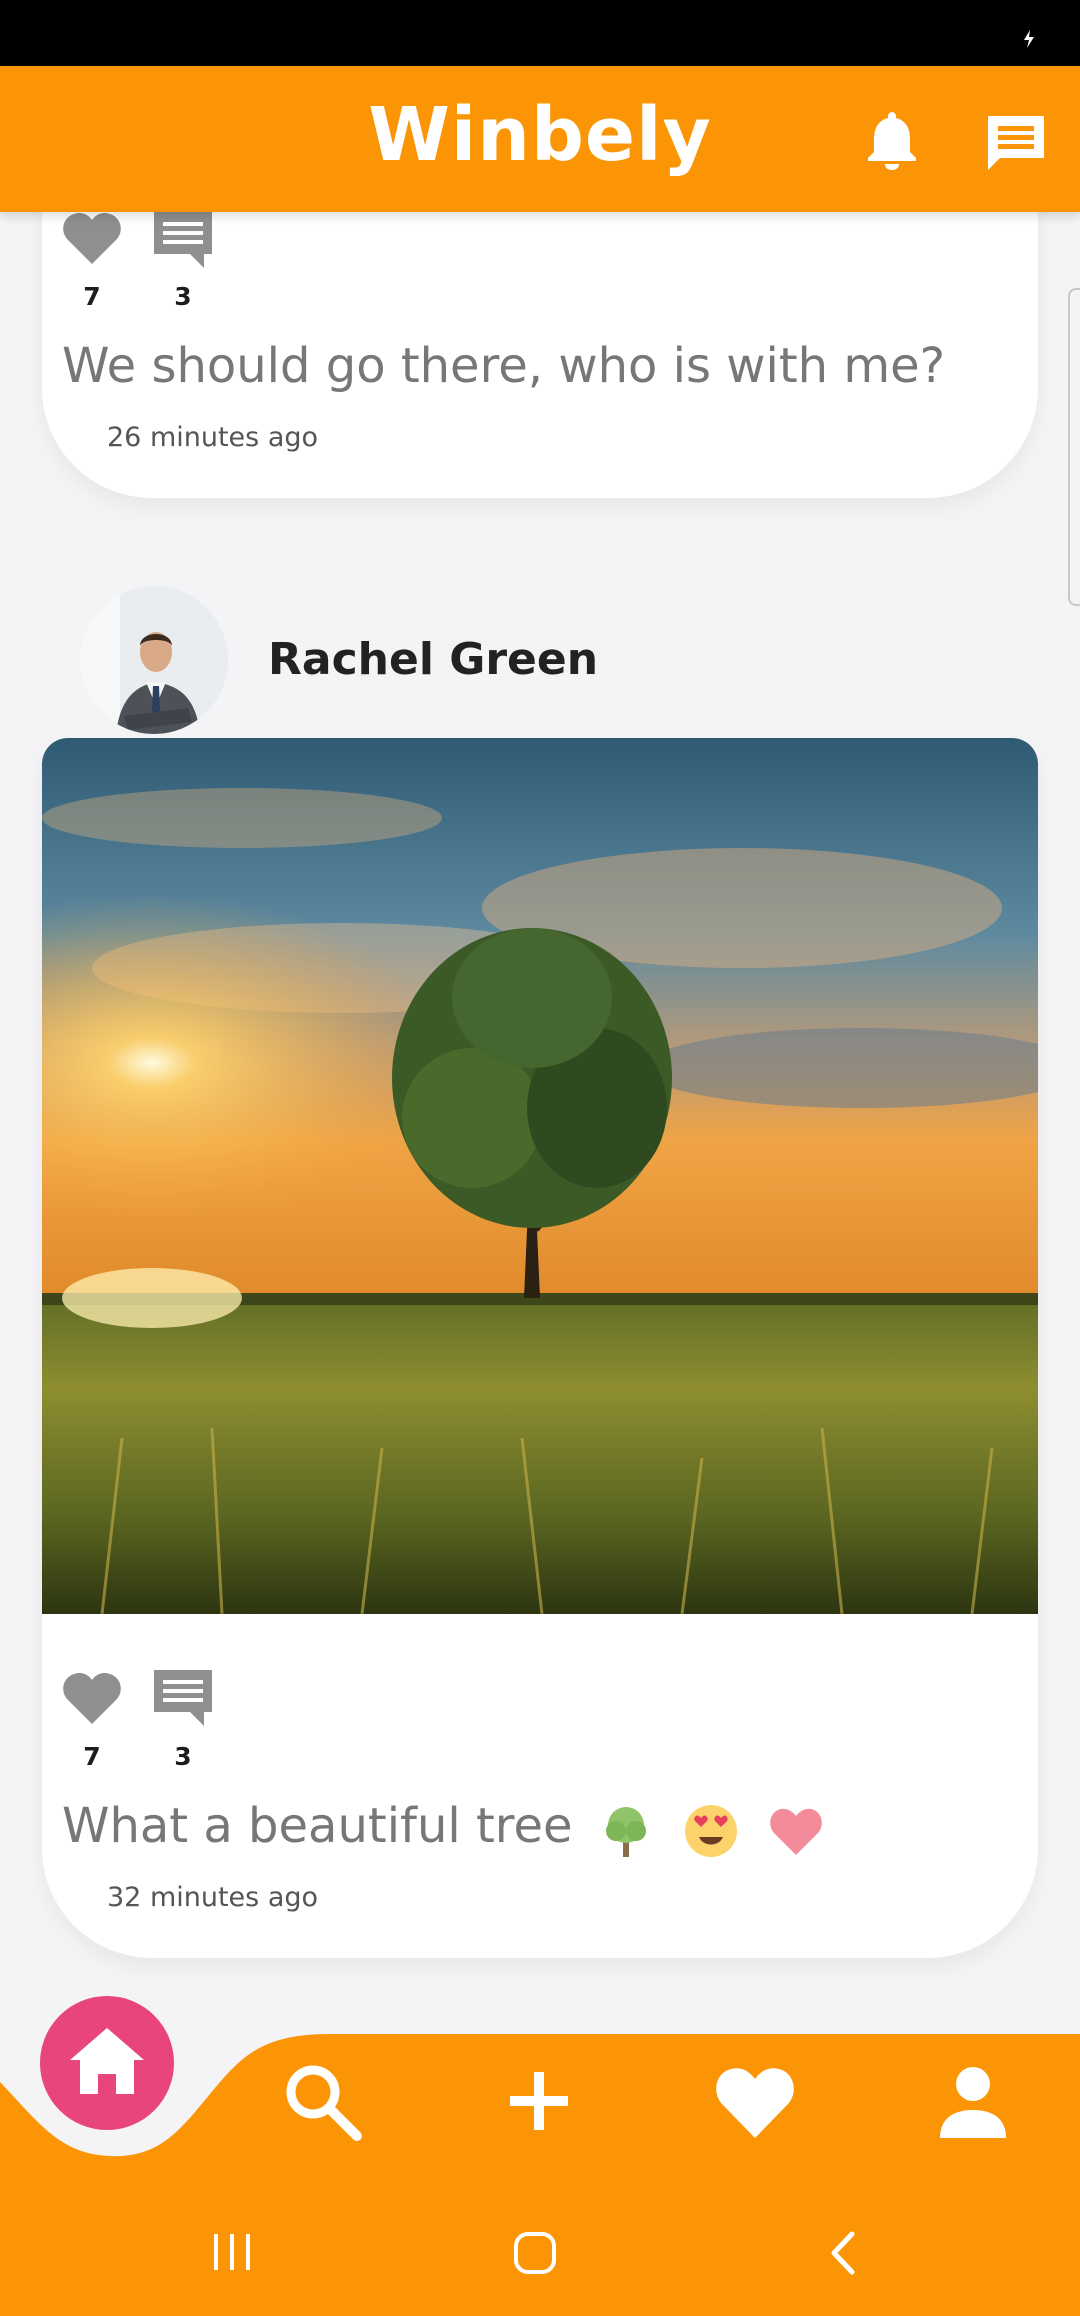  I want to click on post-time: 32 minutes ago, so click(213, 1897).